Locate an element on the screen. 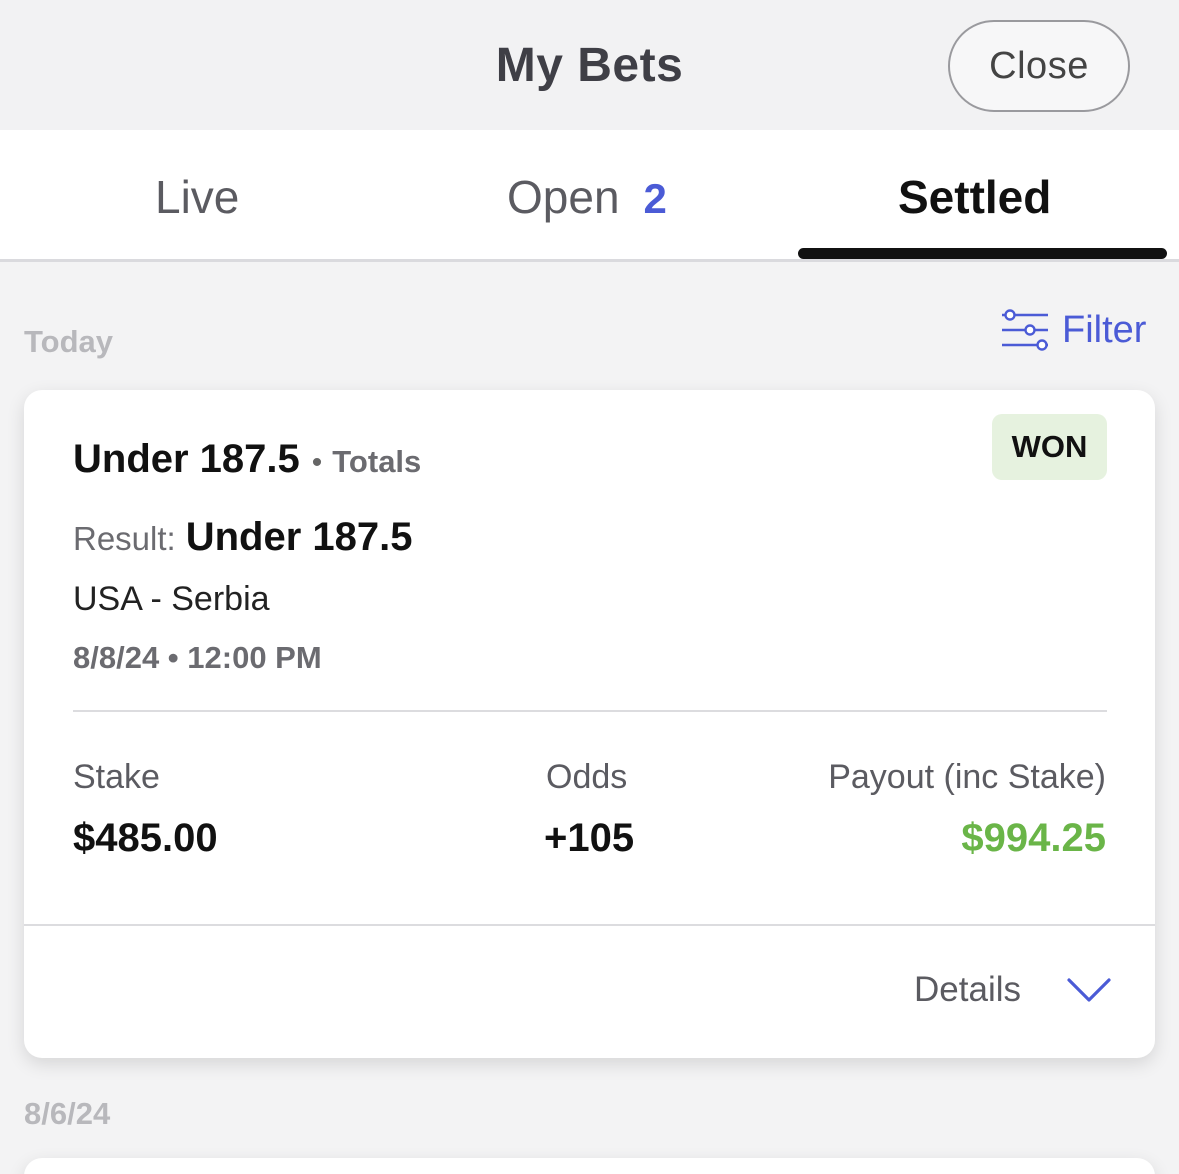  tab-live: Live is located at coordinates (197, 197).